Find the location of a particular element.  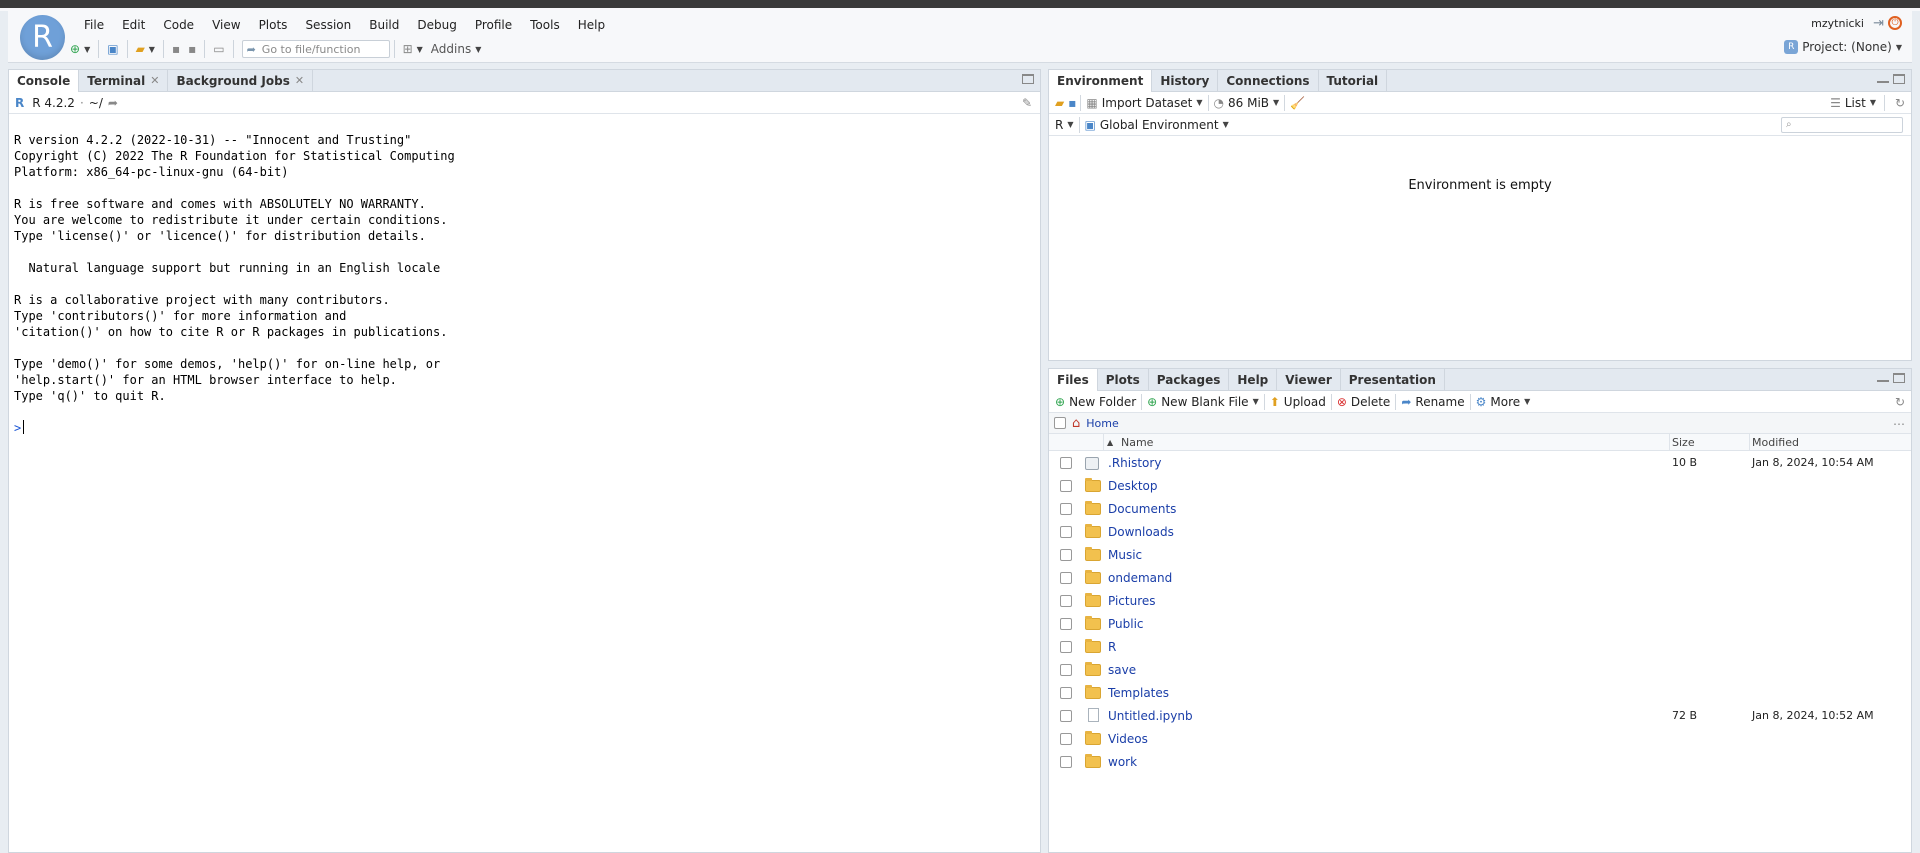

project-menu: R Project: (None) ▼ is located at coordinates (1843, 47).